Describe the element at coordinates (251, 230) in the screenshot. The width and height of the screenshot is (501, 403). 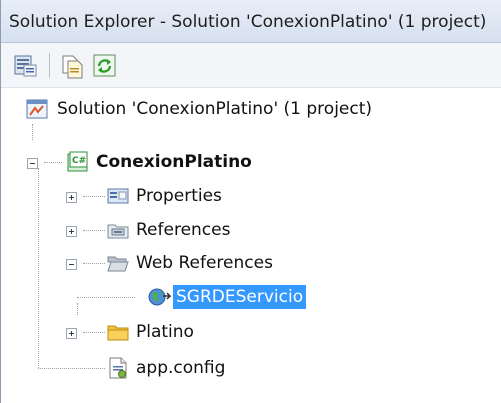
I see `tree-node-references: References` at that location.